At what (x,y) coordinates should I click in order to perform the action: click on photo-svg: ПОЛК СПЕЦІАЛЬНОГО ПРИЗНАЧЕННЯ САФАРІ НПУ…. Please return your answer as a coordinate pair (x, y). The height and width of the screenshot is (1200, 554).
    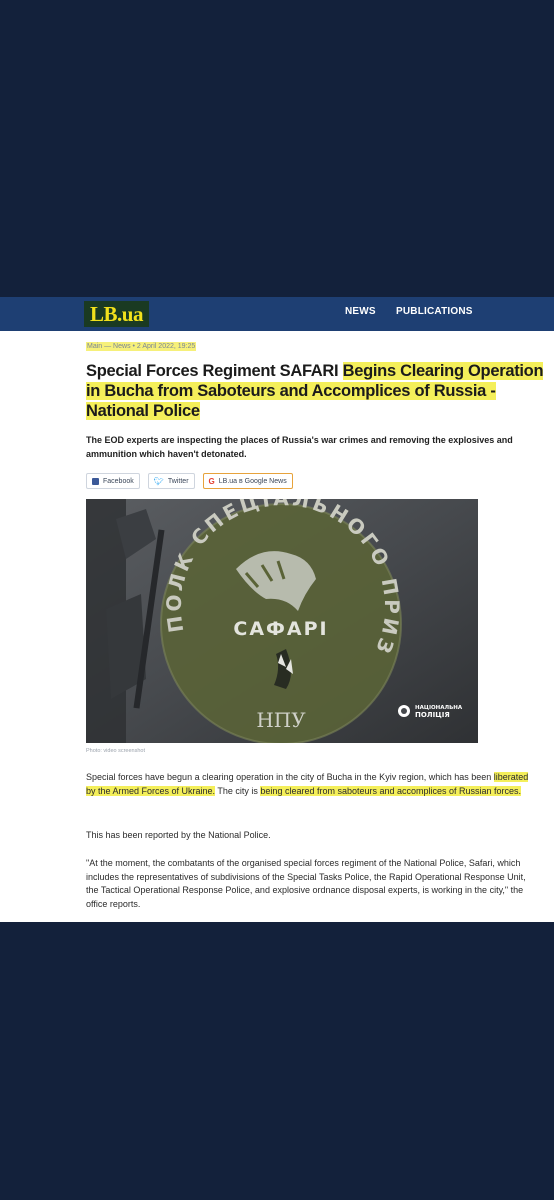
    Looking at the image, I should click on (282, 621).